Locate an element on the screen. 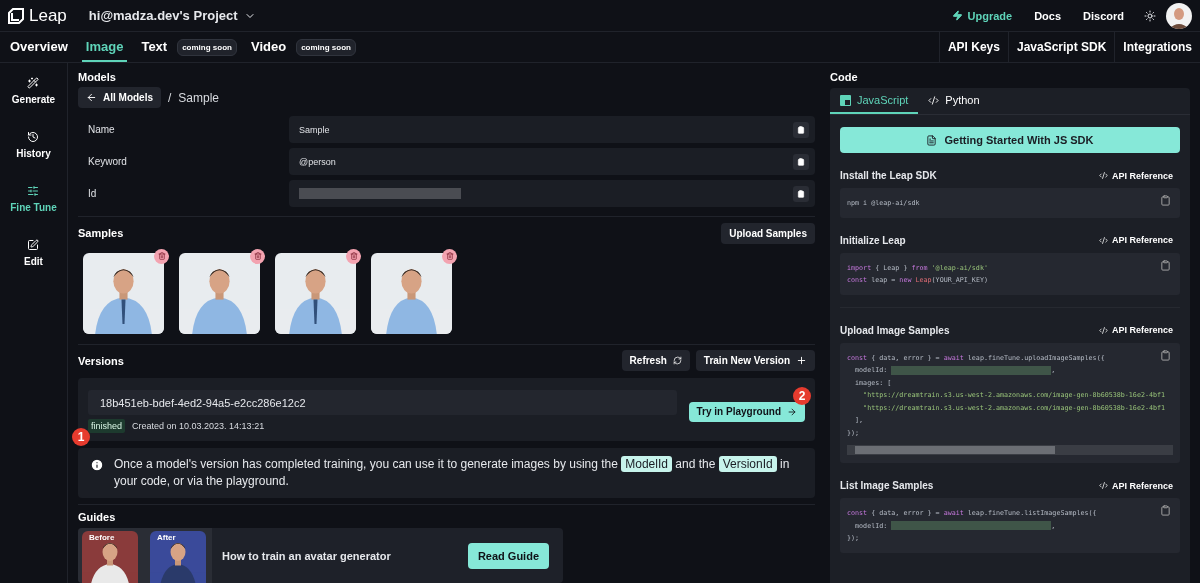 This screenshot has width=1200, height=583. sliders-icon is located at coordinates (33, 191).